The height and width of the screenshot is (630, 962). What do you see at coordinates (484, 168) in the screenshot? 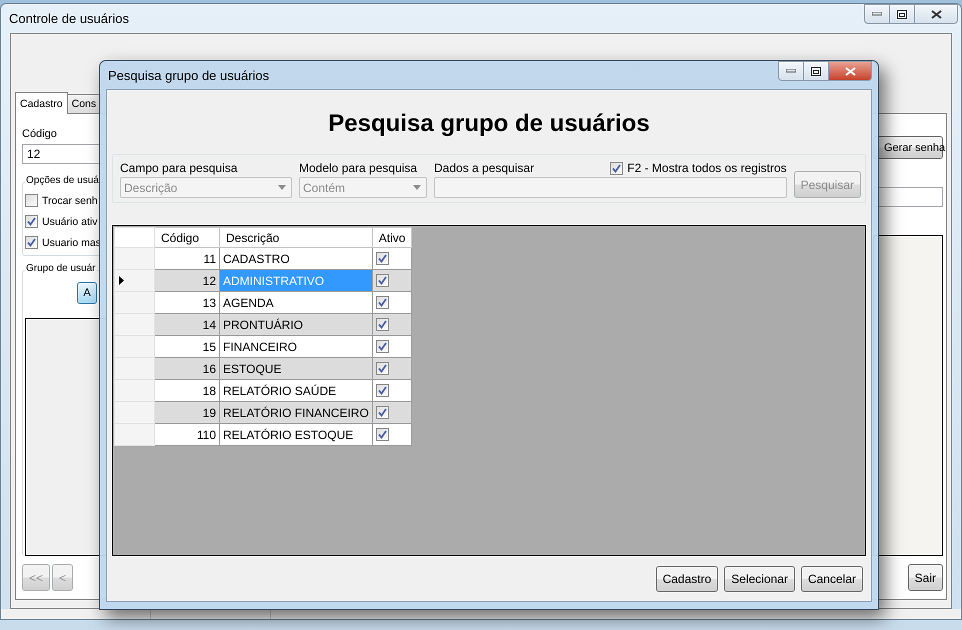
I see `field-label: Dados a pesquisar` at bounding box center [484, 168].